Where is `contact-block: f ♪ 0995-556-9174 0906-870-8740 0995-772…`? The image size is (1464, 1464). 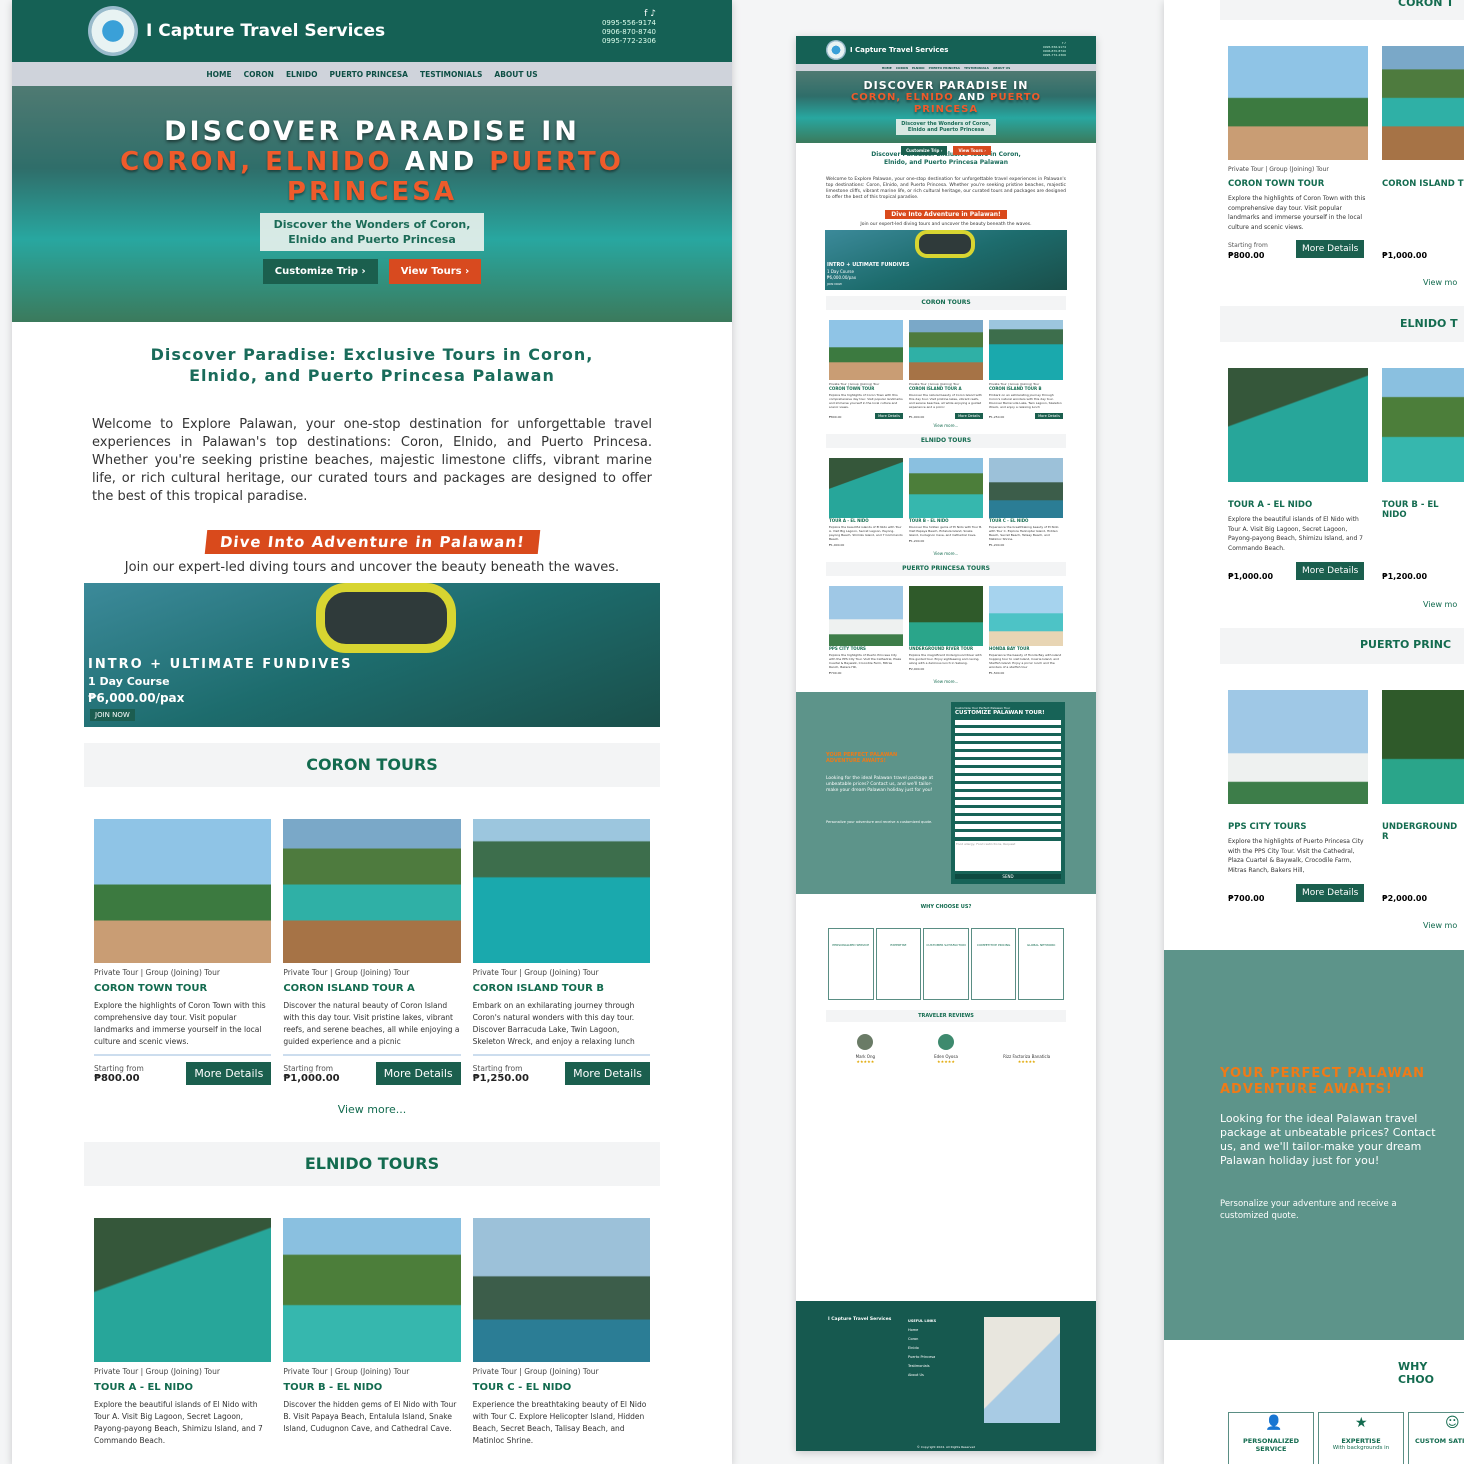 contact-block: f ♪ 0995-556-9174 0906-870-8740 0995-772… is located at coordinates (629, 28).